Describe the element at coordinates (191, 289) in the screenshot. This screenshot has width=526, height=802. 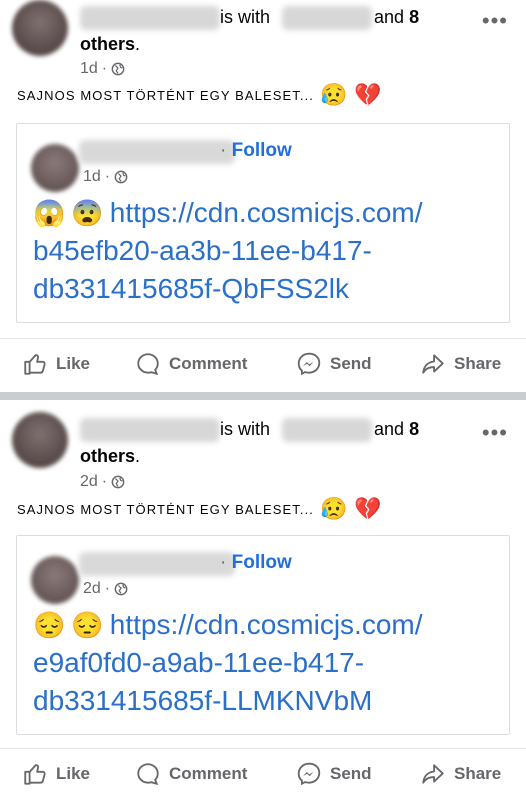
I see `shared-link-line-3: db331415685f-QbFSS2lk` at that location.